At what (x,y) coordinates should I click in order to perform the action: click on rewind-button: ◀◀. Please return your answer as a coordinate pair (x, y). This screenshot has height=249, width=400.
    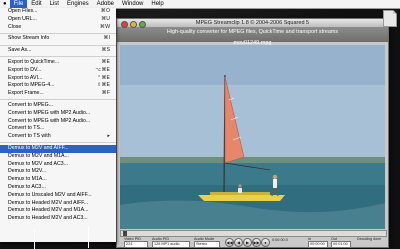
    Looking at the image, I should click on (229, 242).